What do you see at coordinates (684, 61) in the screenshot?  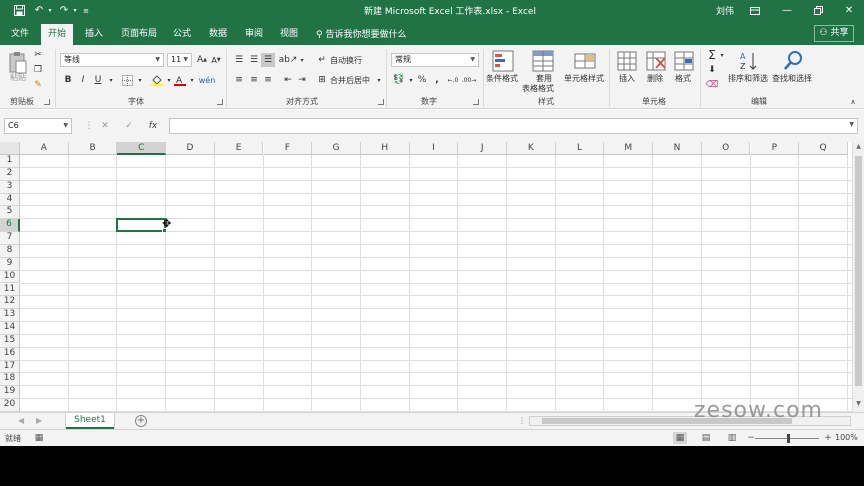 I see `format-cells-icon` at bounding box center [684, 61].